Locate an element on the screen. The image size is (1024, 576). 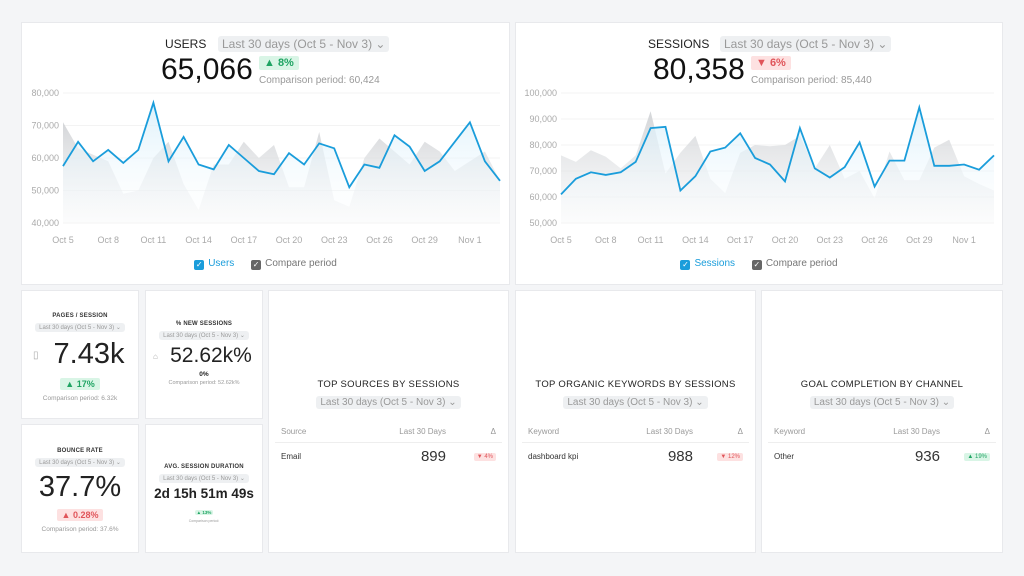
legend-sessions: ✓ Sessions is located at coordinates (707, 264).